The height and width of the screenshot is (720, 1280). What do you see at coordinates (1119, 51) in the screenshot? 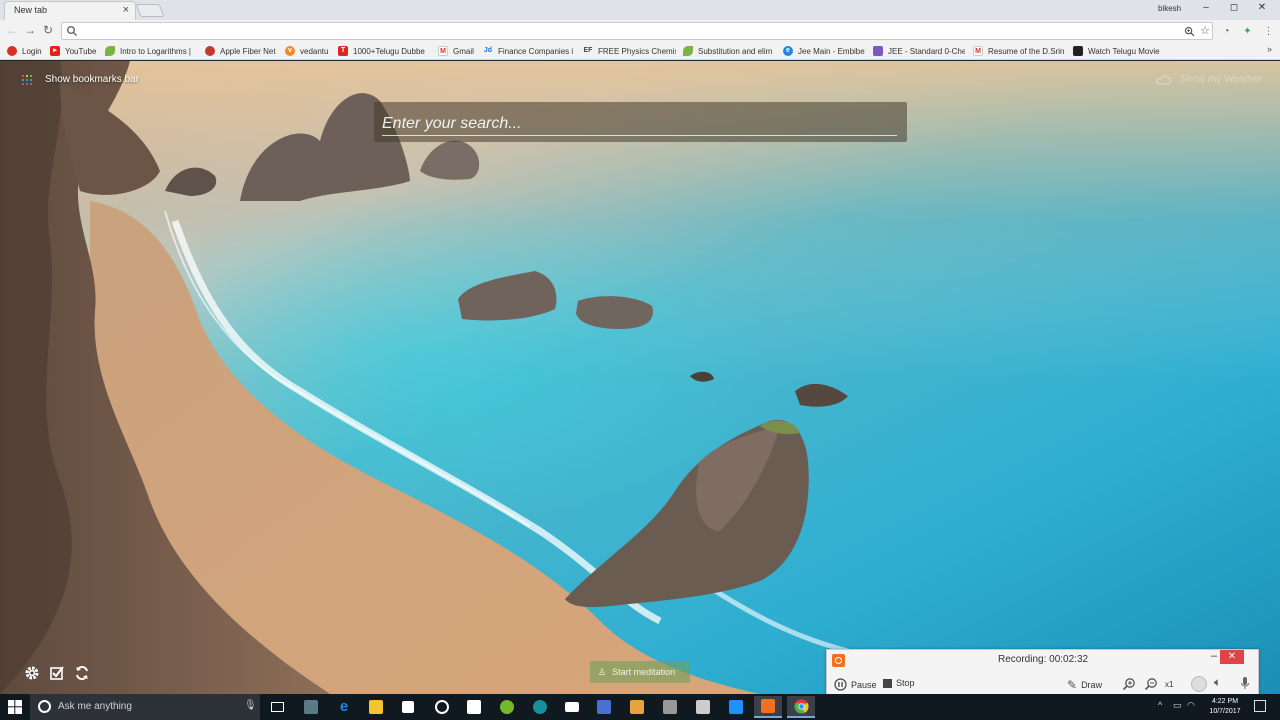
I see `bookmark-item: Watch Telugu Movie` at bounding box center [1119, 51].